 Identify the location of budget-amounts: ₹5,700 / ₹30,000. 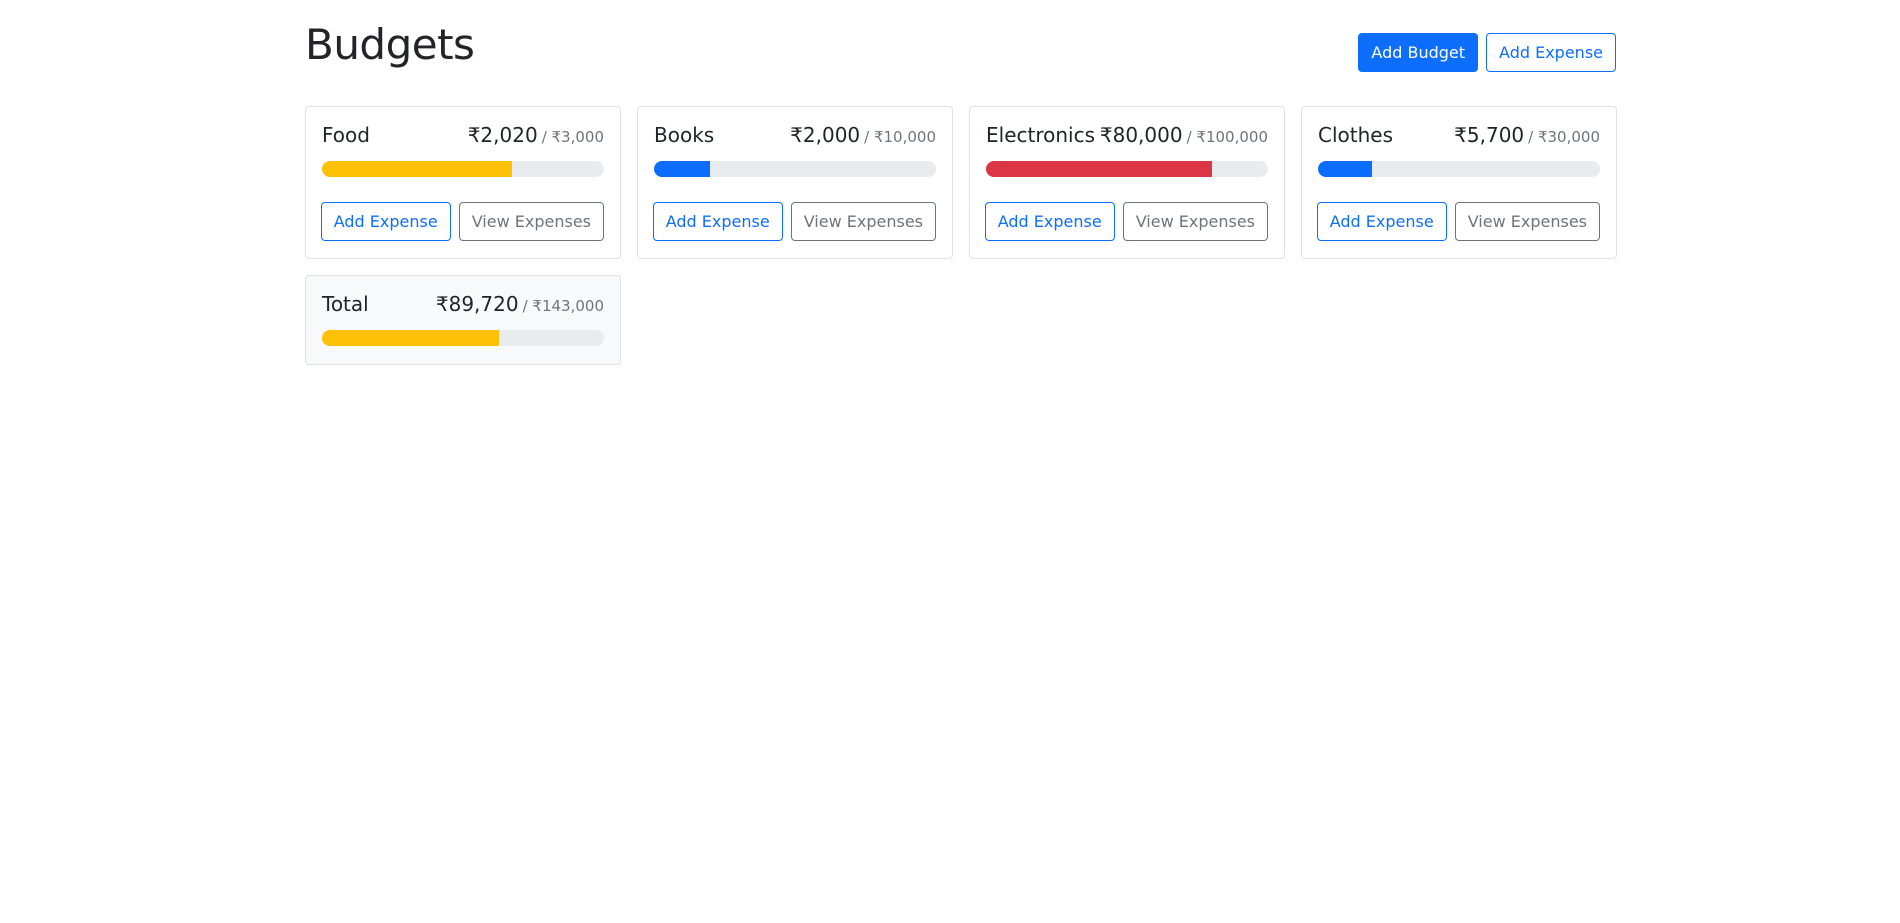
(1527, 135).